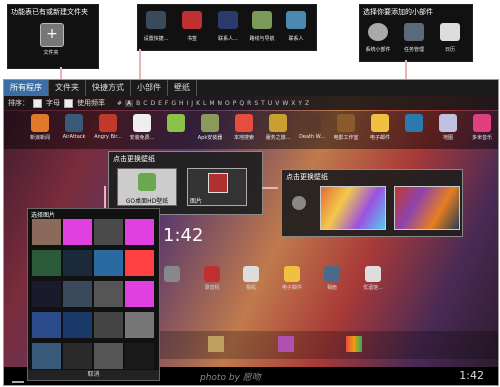 The height and width of the screenshot is (387, 500). What do you see at coordinates (52, 35) in the screenshot?
I see `folder-icon: +` at bounding box center [52, 35].